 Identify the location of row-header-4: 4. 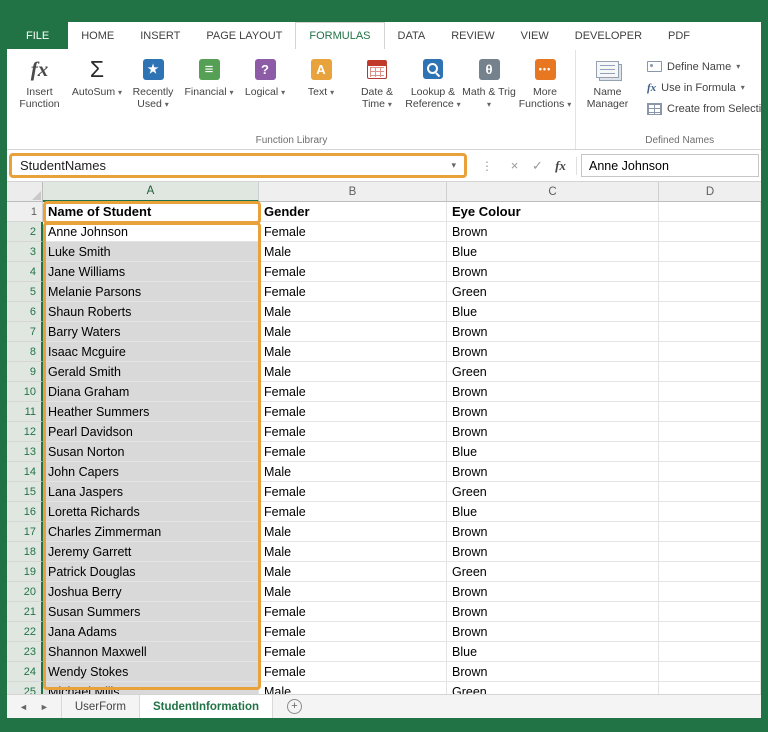
(25, 272).